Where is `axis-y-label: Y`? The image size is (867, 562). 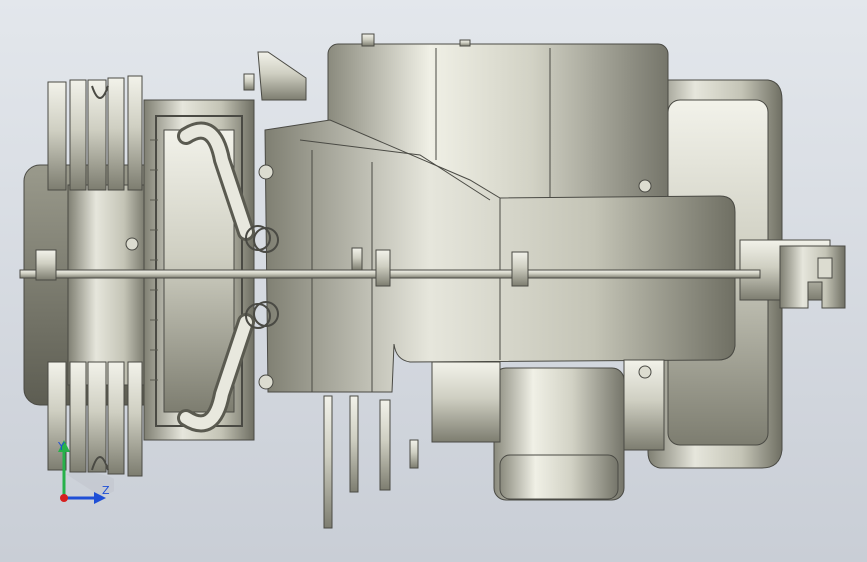 axis-y-label: Y is located at coordinates (61, 446).